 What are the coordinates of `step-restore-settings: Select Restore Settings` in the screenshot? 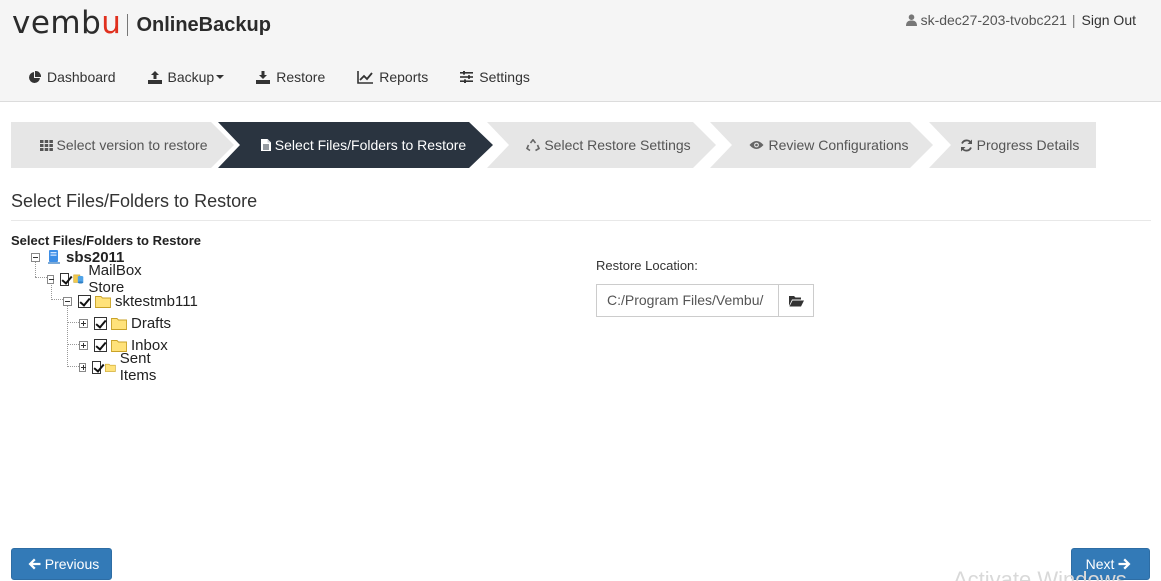 It's located at (602, 145).